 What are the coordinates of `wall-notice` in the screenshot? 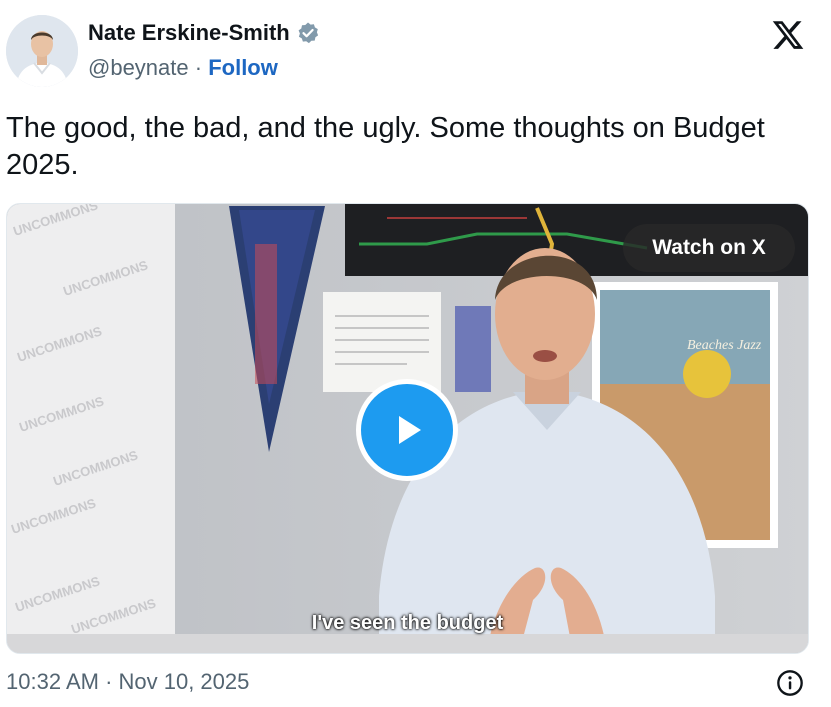 It's located at (382, 342).